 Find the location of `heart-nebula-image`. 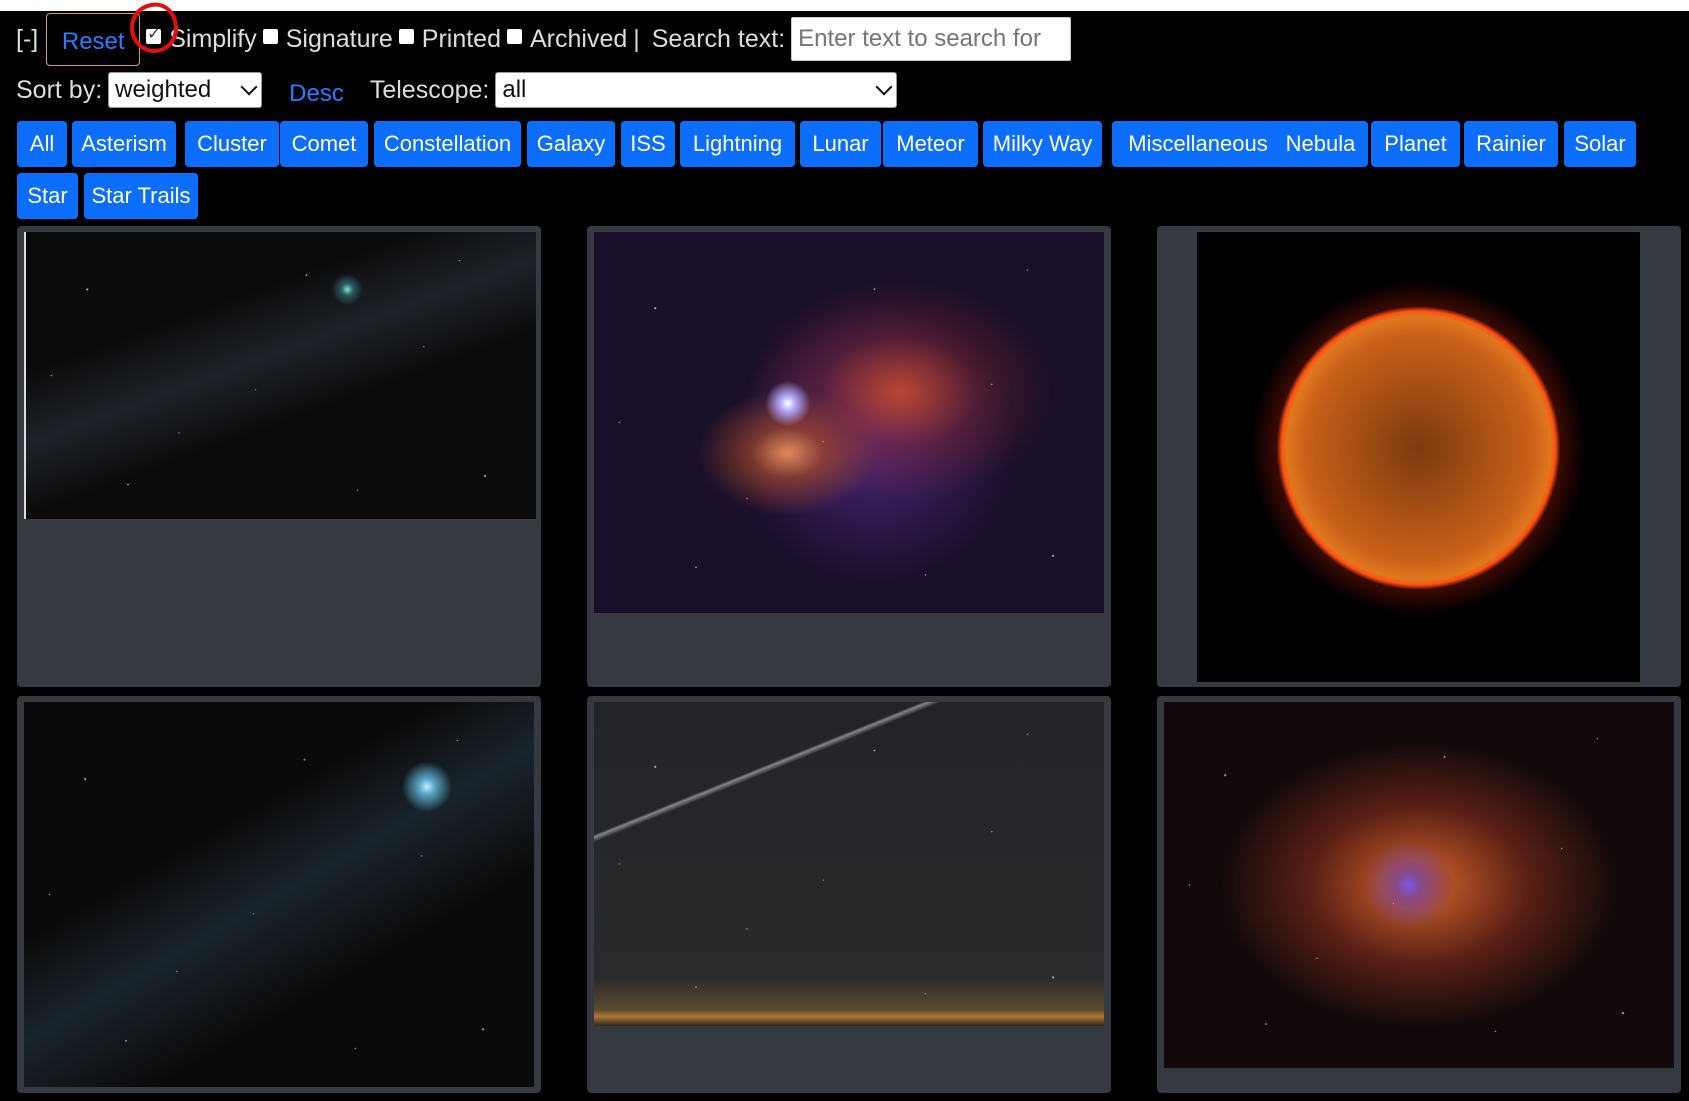

heart-nebula-image is located at coordinates (1419, 885).